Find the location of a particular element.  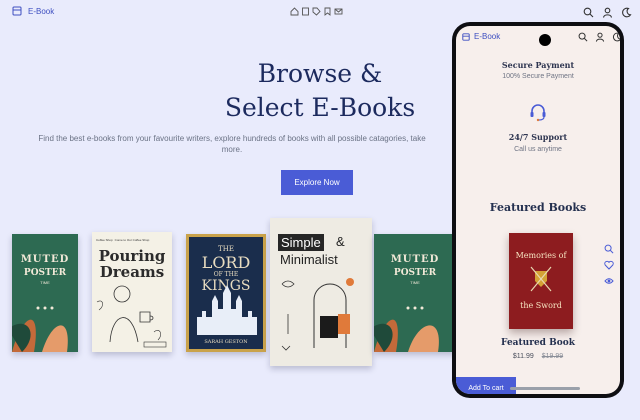

featured-book-prices: $11.99 $19.99 is located at coordinates (538, 356).